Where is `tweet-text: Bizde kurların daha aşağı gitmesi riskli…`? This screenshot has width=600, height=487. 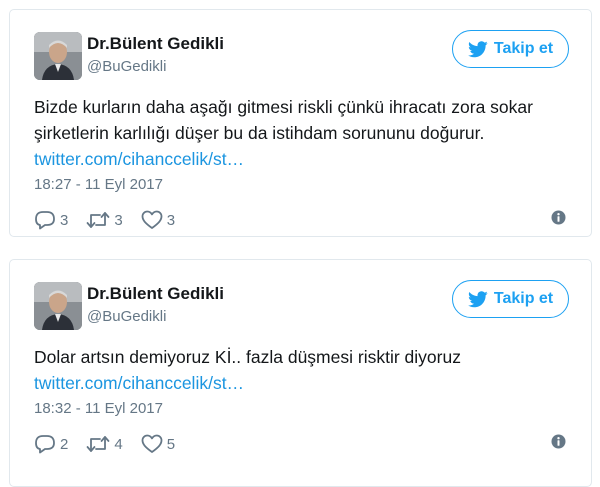
tweet-text: Bizde kurların daha aşağı gitmesi riskli… is located at coordinates (304, 133).